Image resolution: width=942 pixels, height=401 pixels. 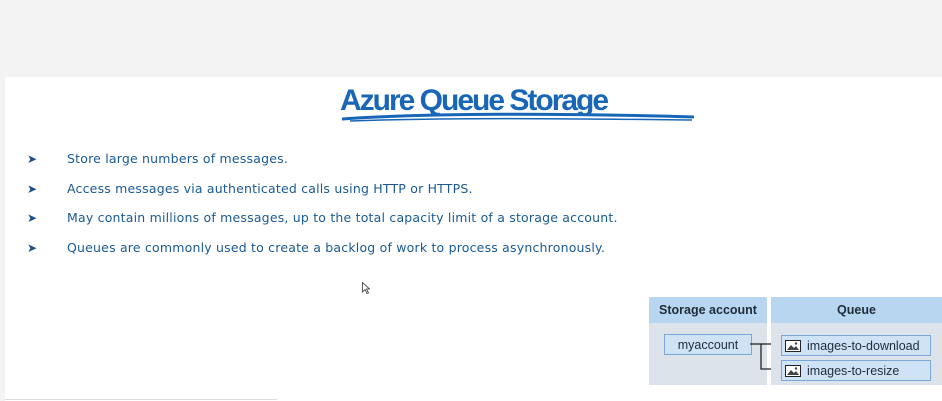 I want to click on bullet-item: ➤ Store large numbers of messages., so click(x=322, y=164).